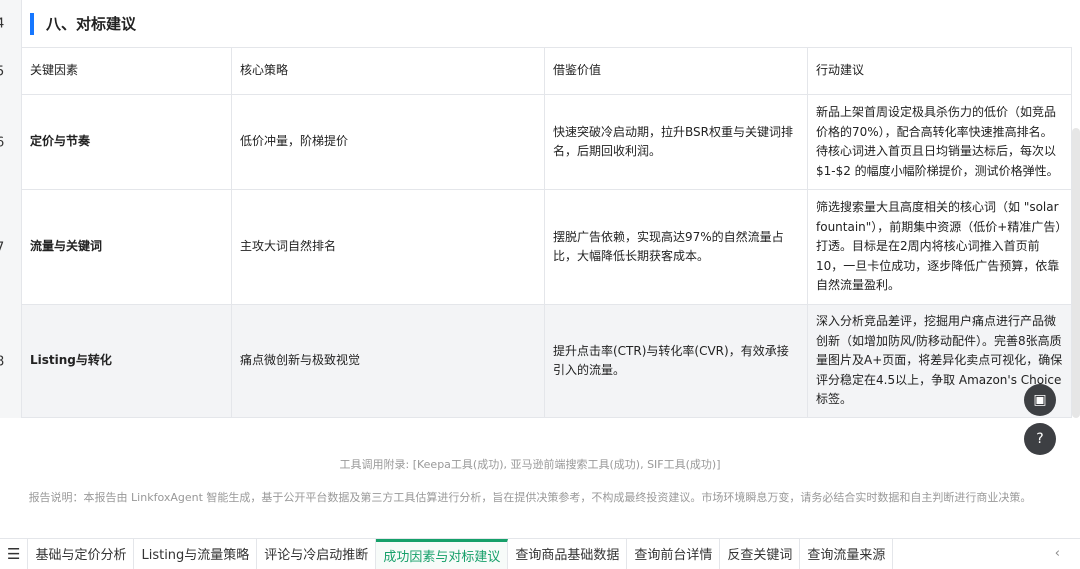 The width and height of the screenshot is (1080, 569). I want to click on header-cell: 行动建议, so click(940, 71).